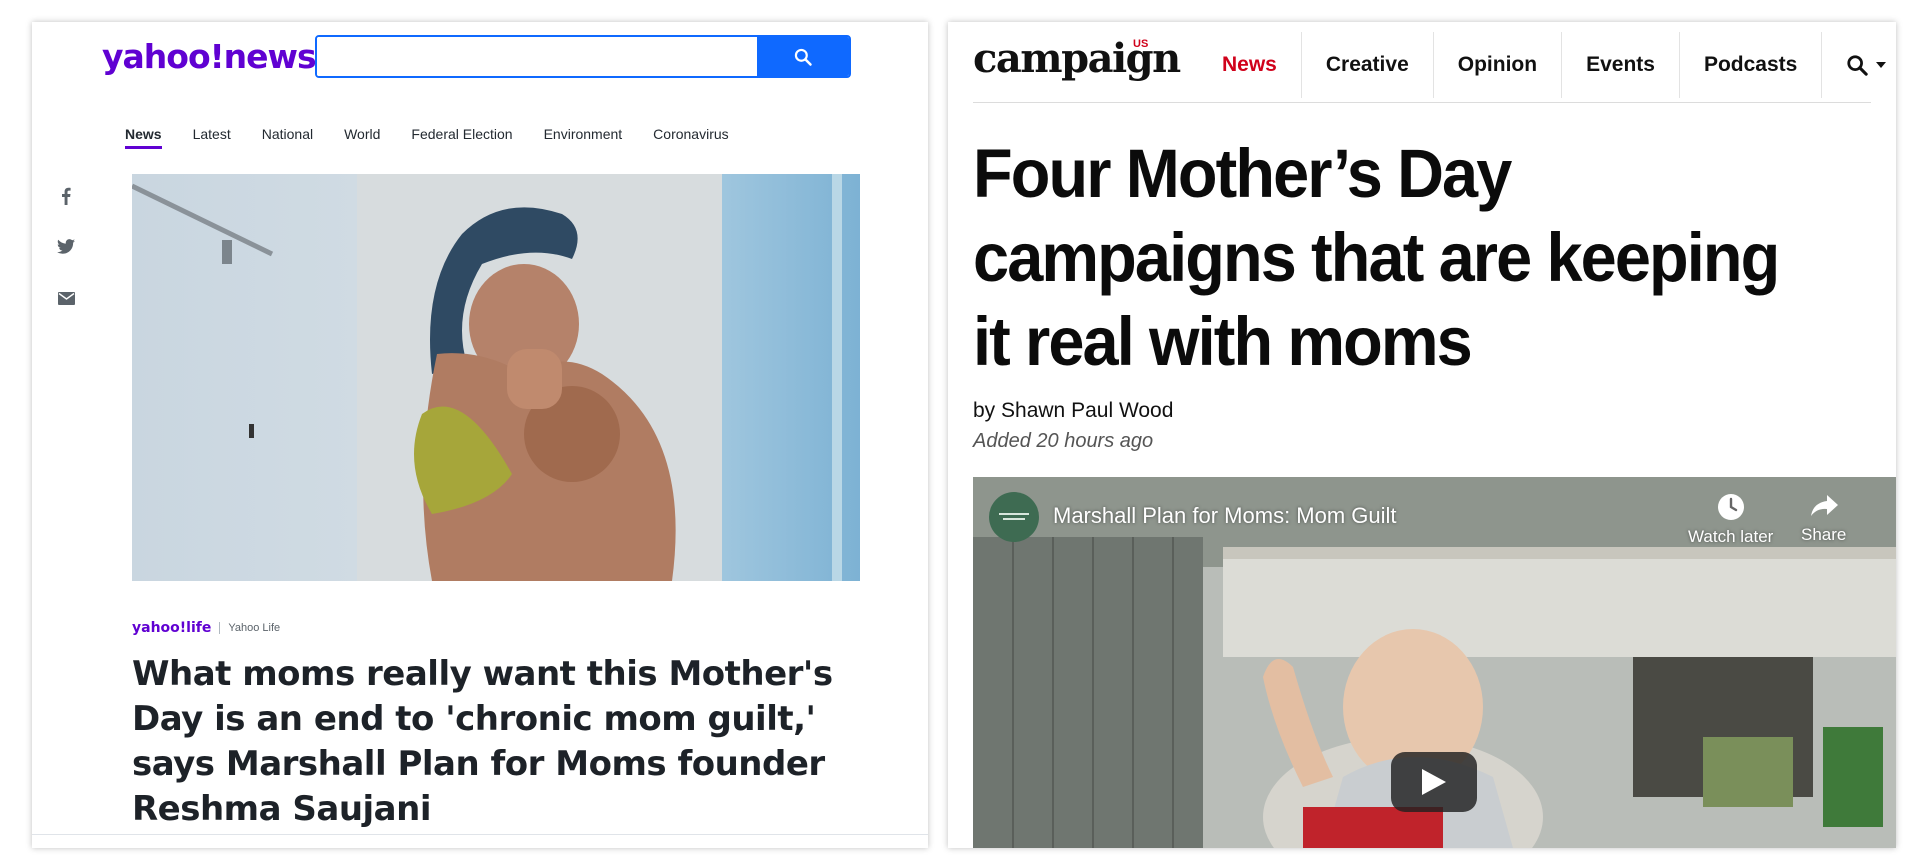  I want to click on header-divider, so click(1422, 102).